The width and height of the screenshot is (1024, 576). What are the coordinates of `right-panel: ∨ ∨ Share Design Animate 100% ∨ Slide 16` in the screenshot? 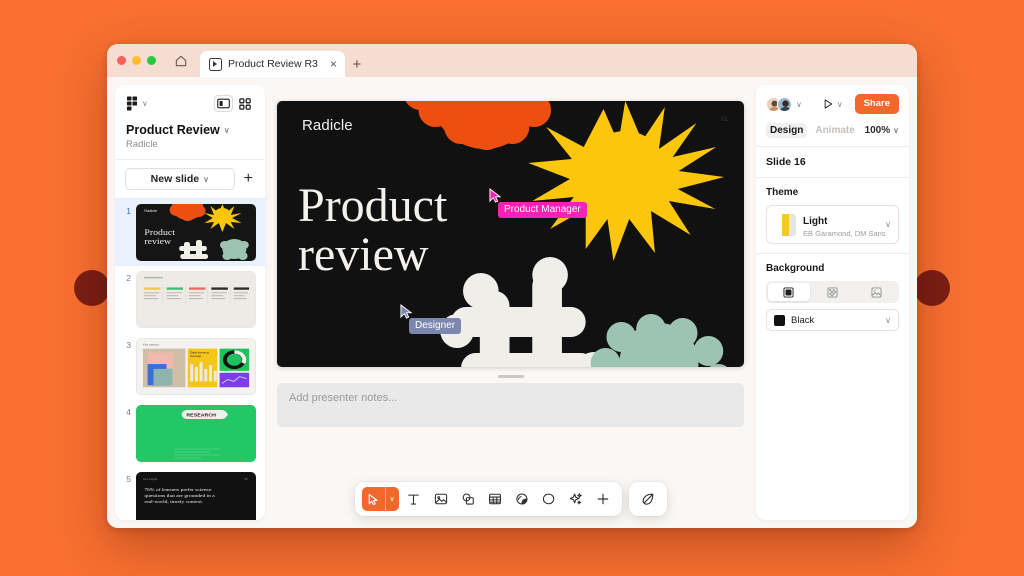 It's located at (832, 302).